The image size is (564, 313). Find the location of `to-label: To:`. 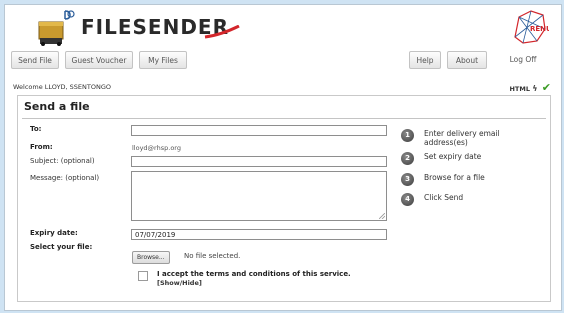

to-label: To: is located at coordinates (36, 129).